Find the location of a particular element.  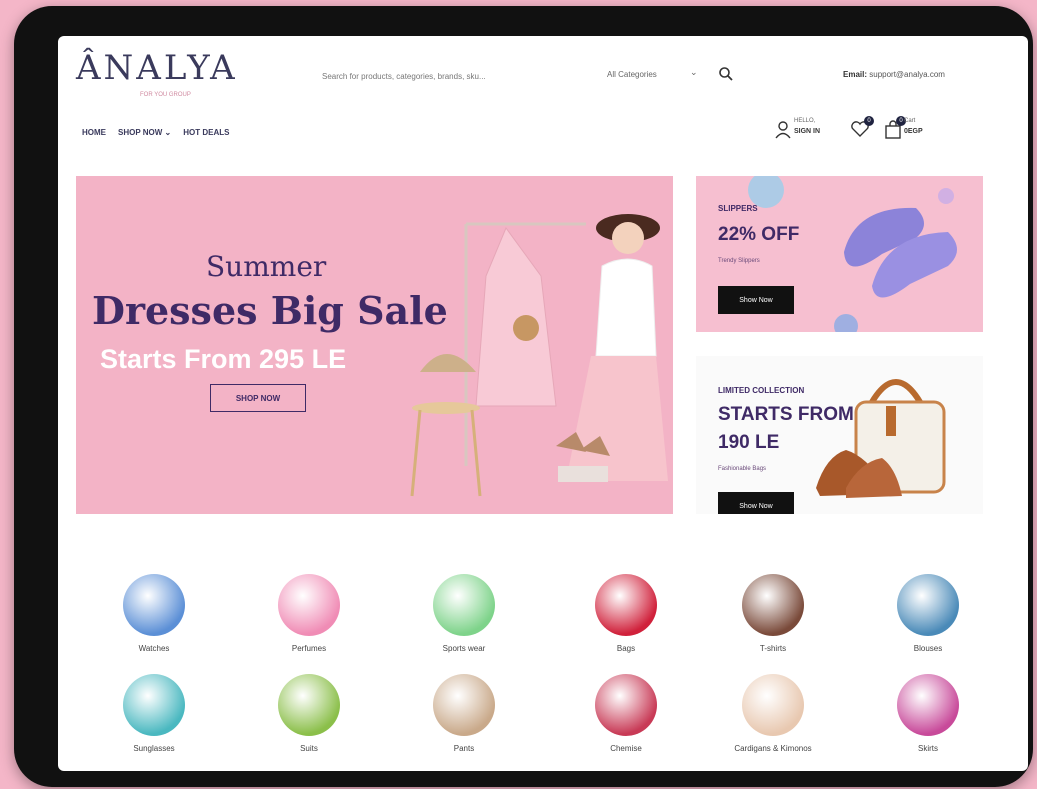

category-suits: Suits is located at coordinates (309, 713).